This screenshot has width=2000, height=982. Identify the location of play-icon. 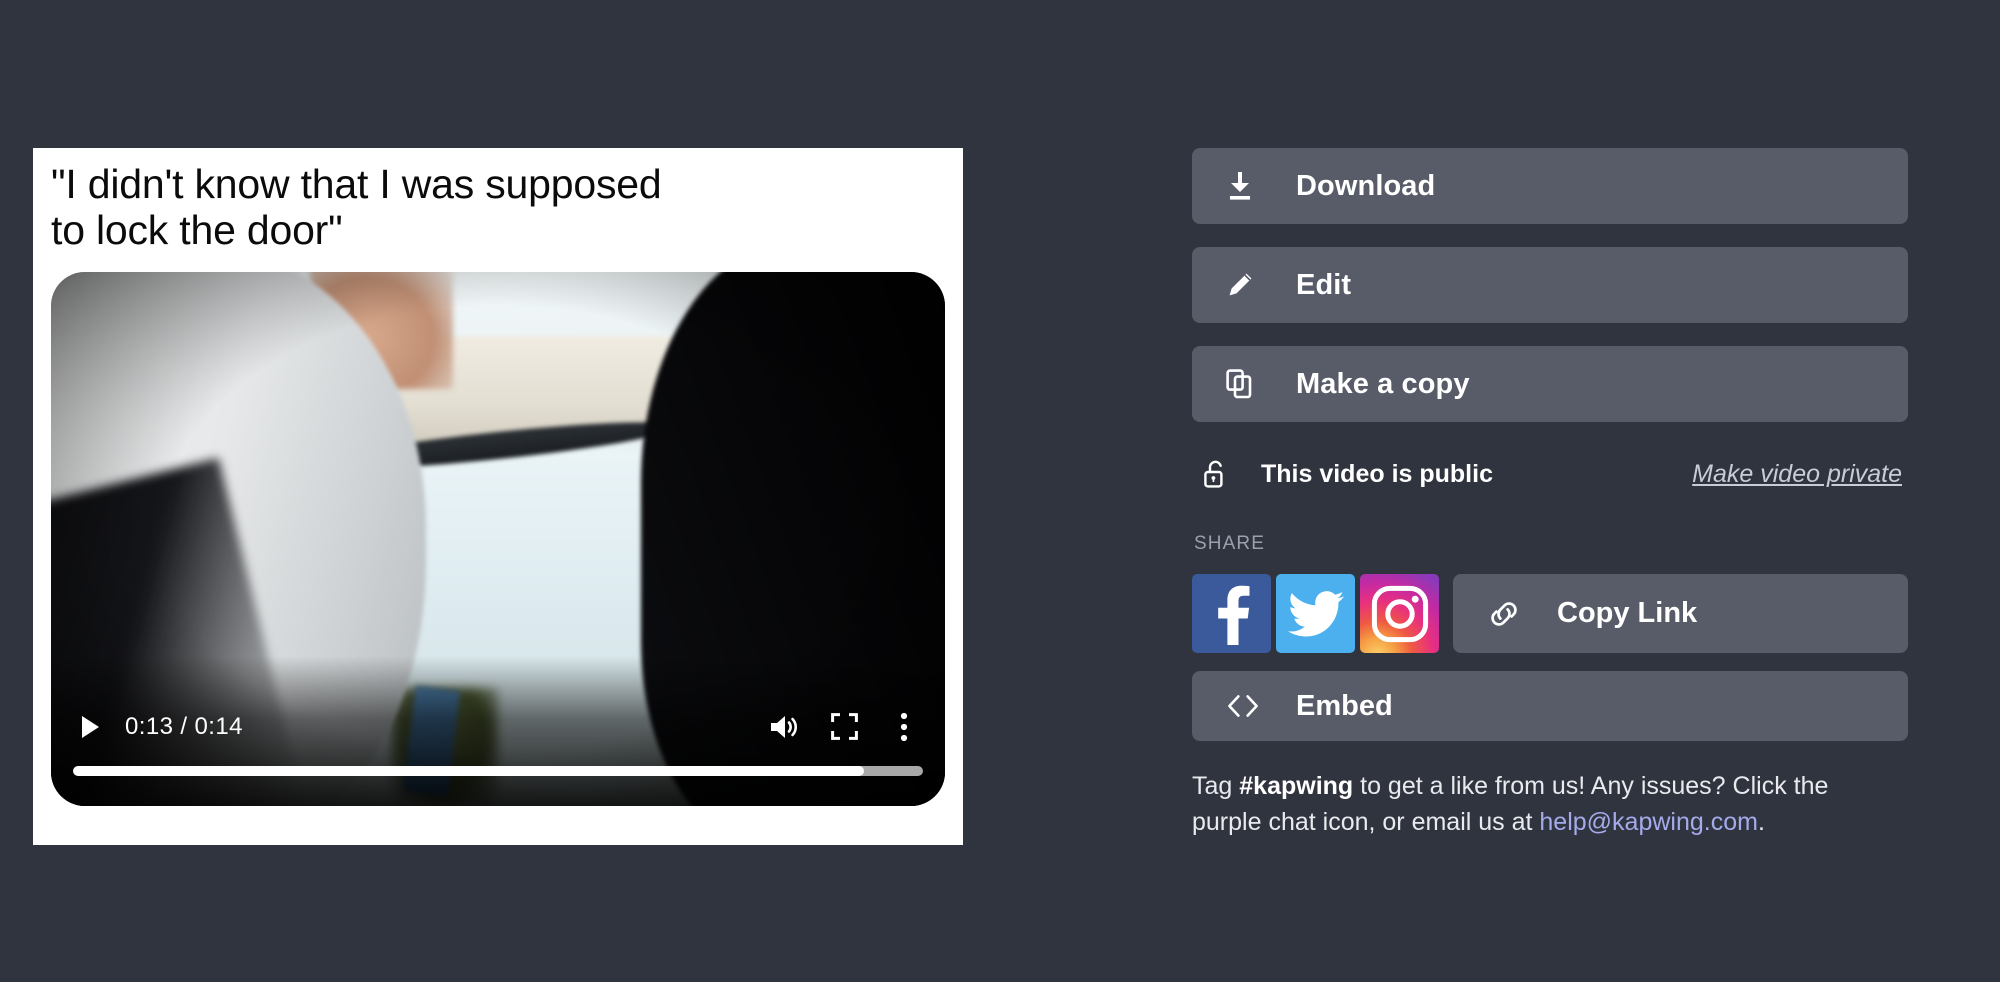
(90, 726).